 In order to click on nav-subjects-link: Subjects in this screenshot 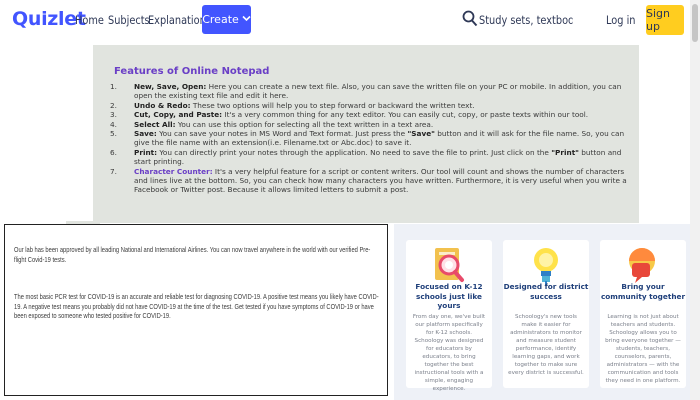, I will do `click(129, 20)`.